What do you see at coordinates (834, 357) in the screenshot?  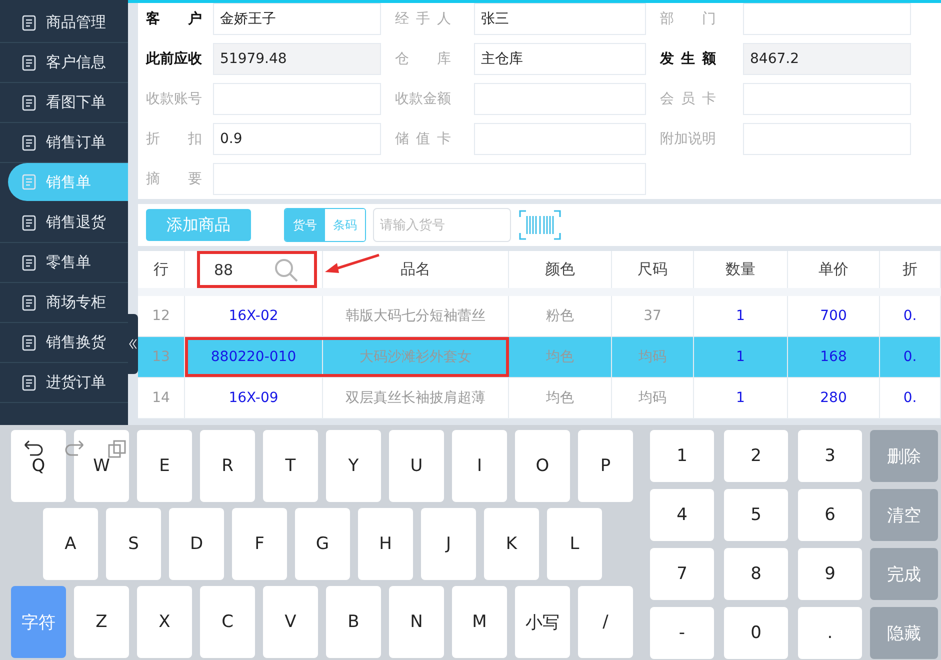 I see `table-cell: 168` at bounding box center [834, 357].